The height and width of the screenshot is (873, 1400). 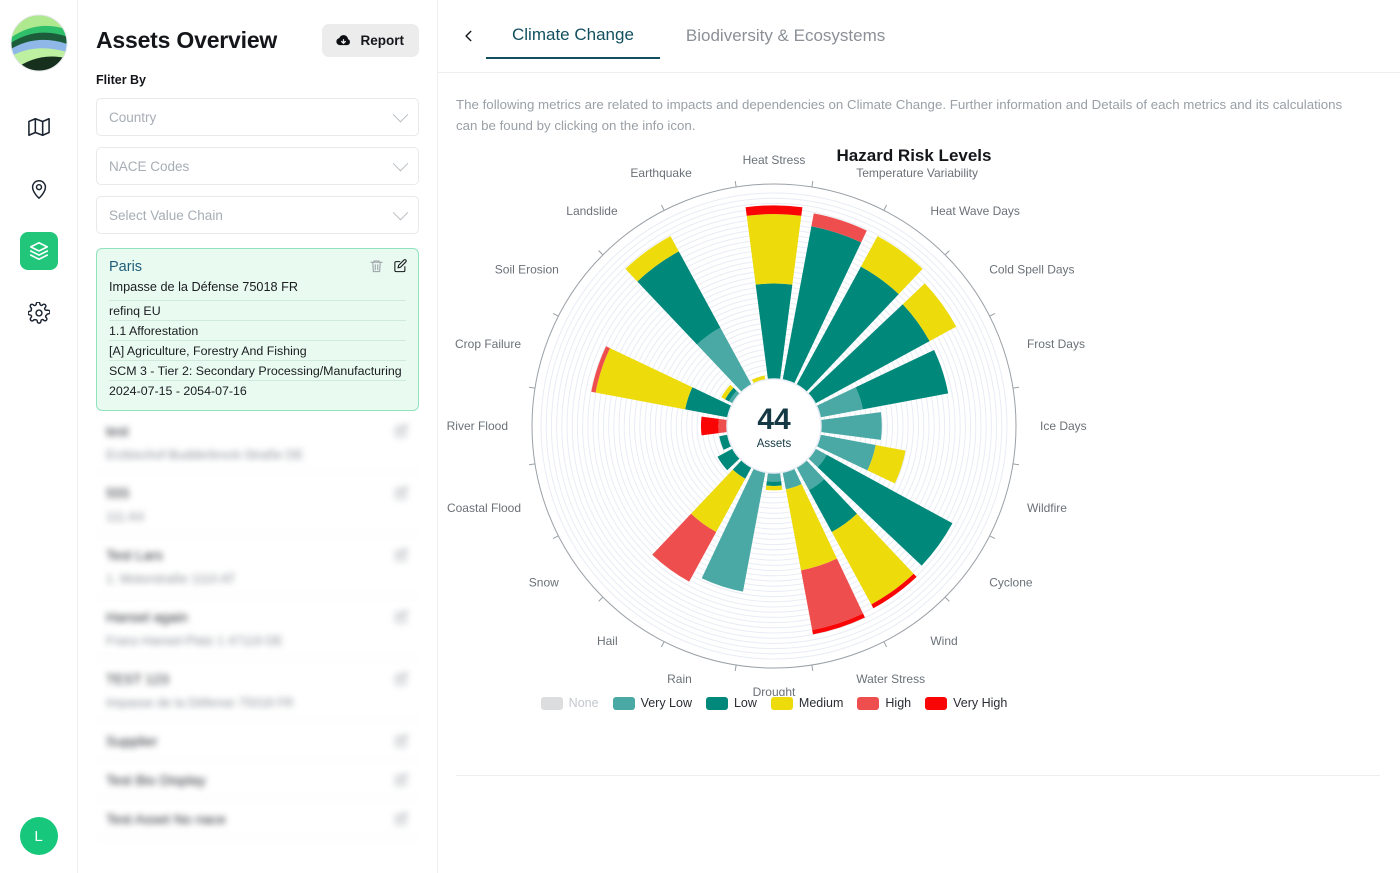 I want to click on back-button, so click(x=469, y=36).